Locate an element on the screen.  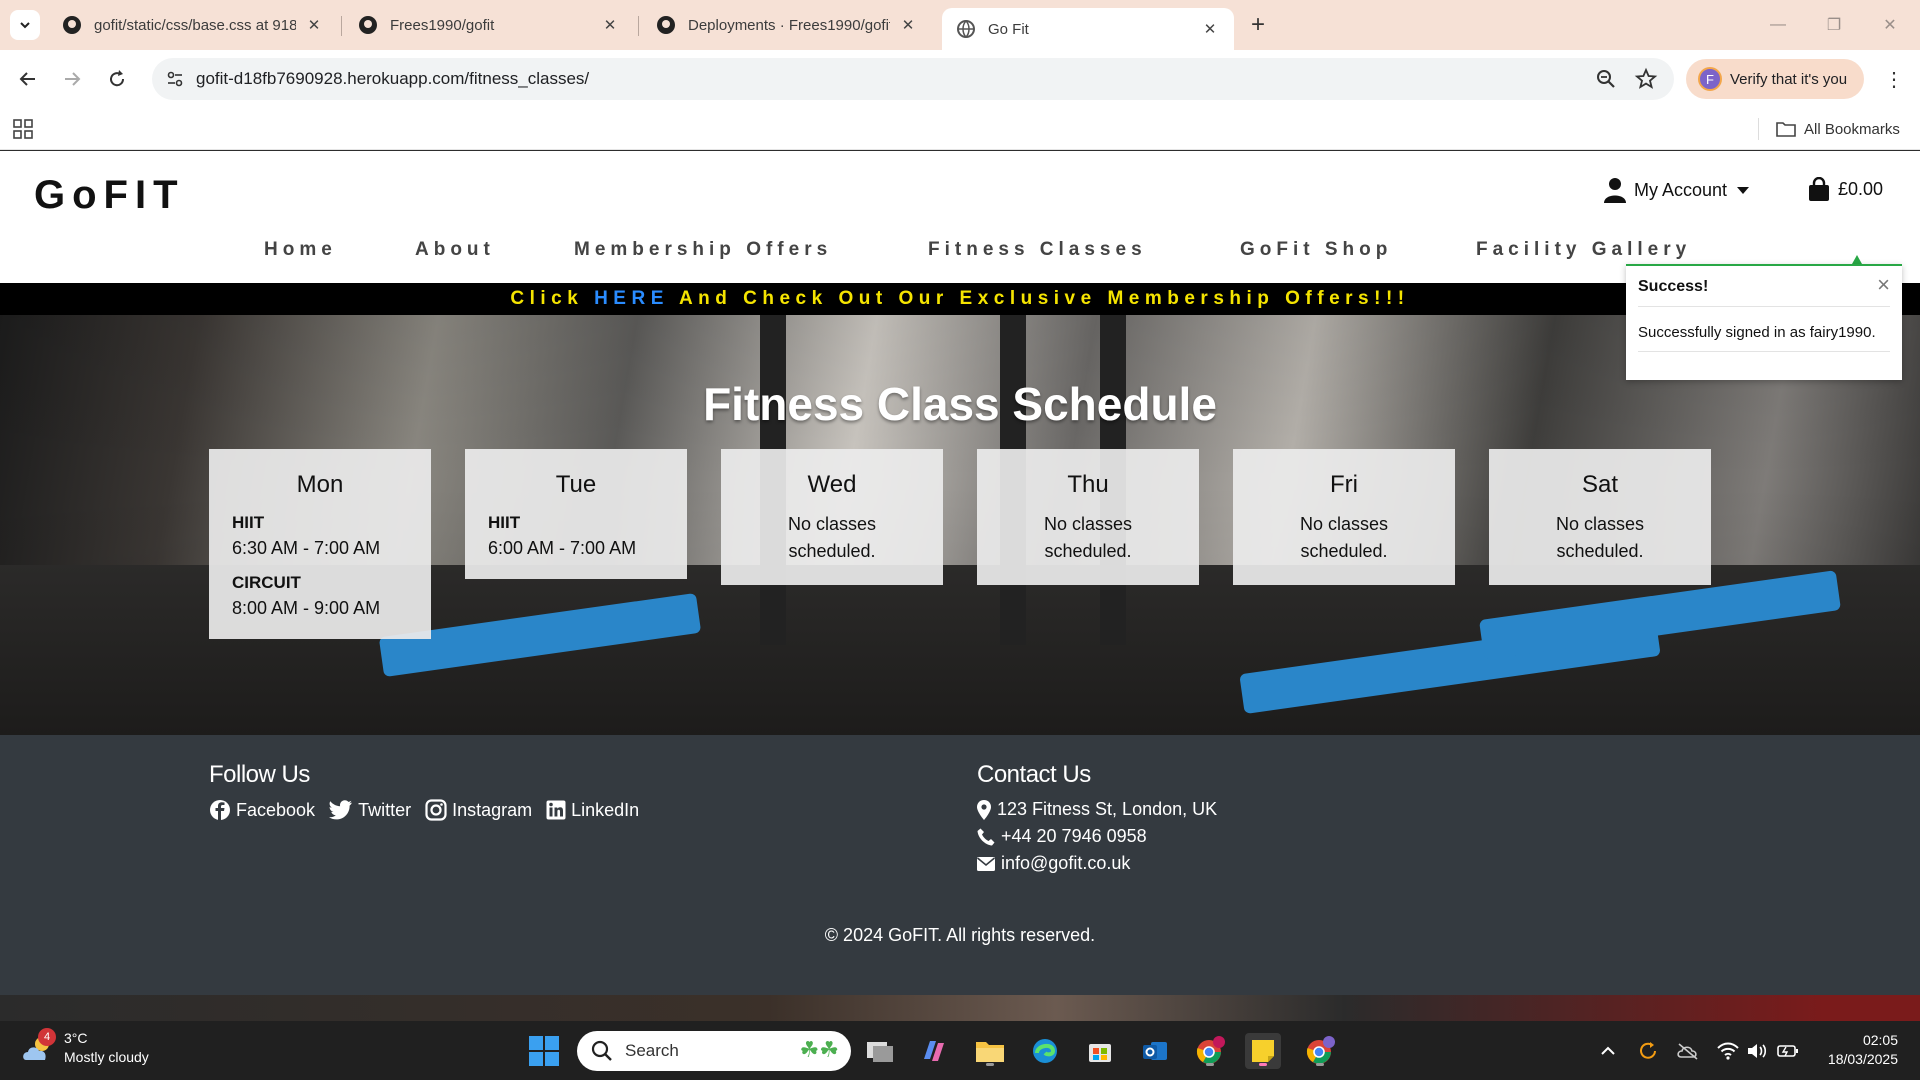
facebook-link: Facebook is located at coordinates (262, 810).